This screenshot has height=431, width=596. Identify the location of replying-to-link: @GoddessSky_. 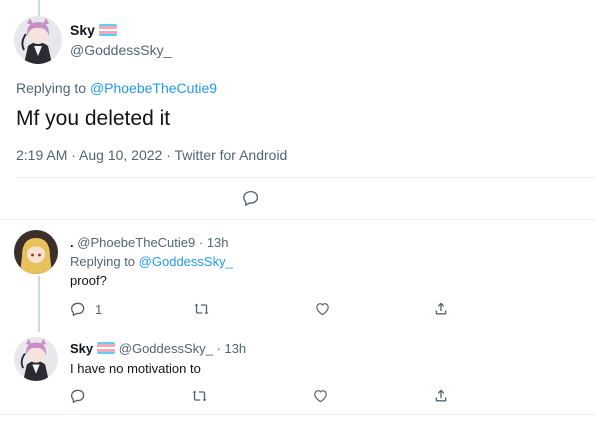
(186, 261).